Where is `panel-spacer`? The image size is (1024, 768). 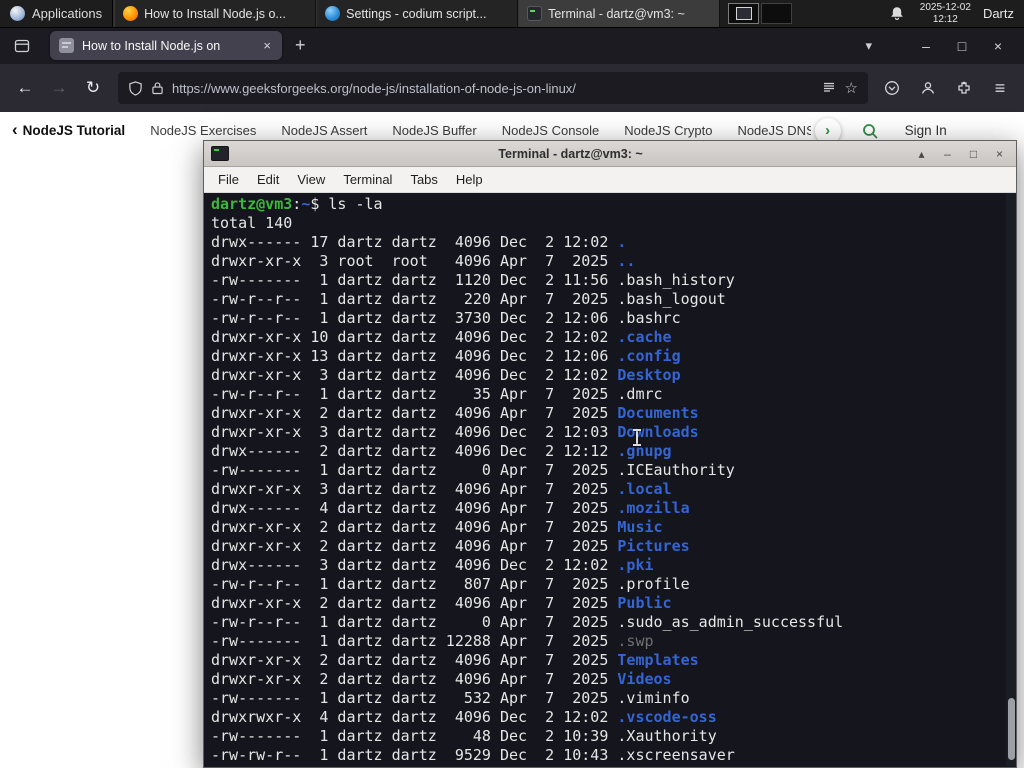
panel-spacer is located at coordinates (841, 13).